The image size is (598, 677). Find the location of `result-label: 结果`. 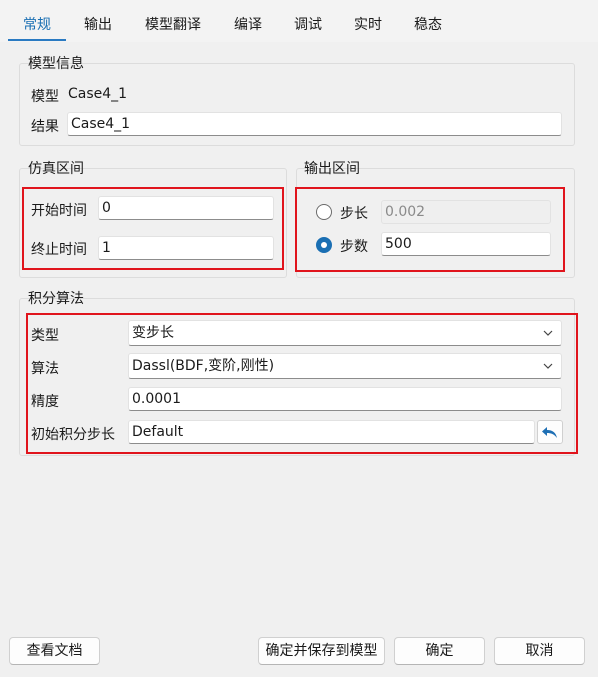

result-label: 结果 is located at coordinates (45, 127).